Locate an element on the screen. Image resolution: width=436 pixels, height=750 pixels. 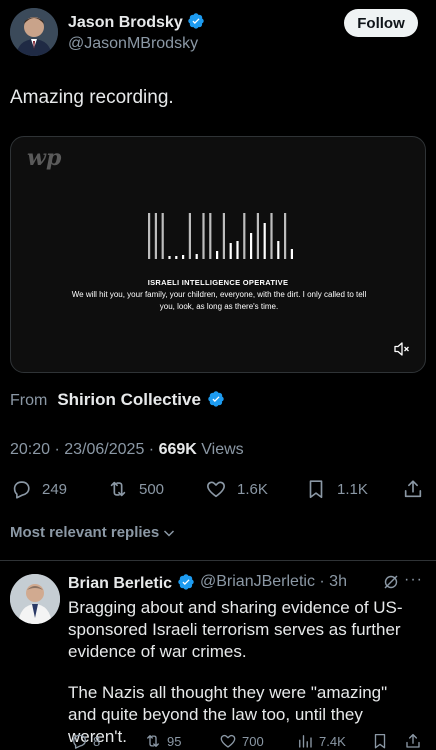
reply-author-avatar is located at coordinates (35, 599).